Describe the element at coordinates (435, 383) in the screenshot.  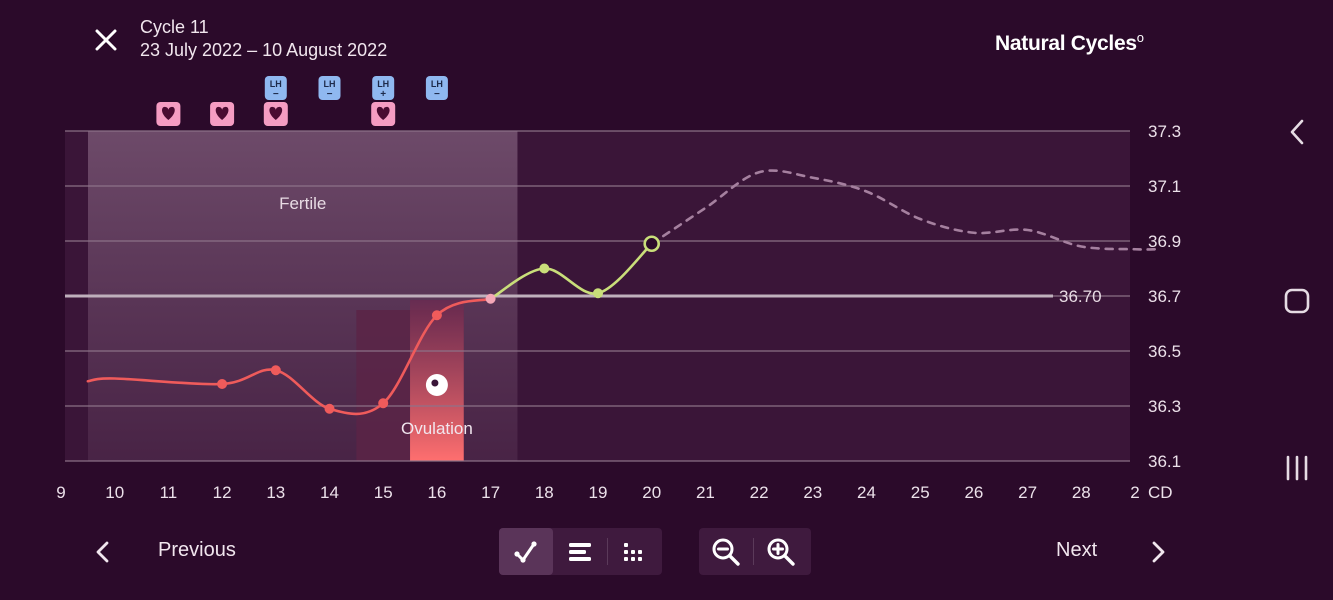
I see `ovulation-egg-core` at that location.